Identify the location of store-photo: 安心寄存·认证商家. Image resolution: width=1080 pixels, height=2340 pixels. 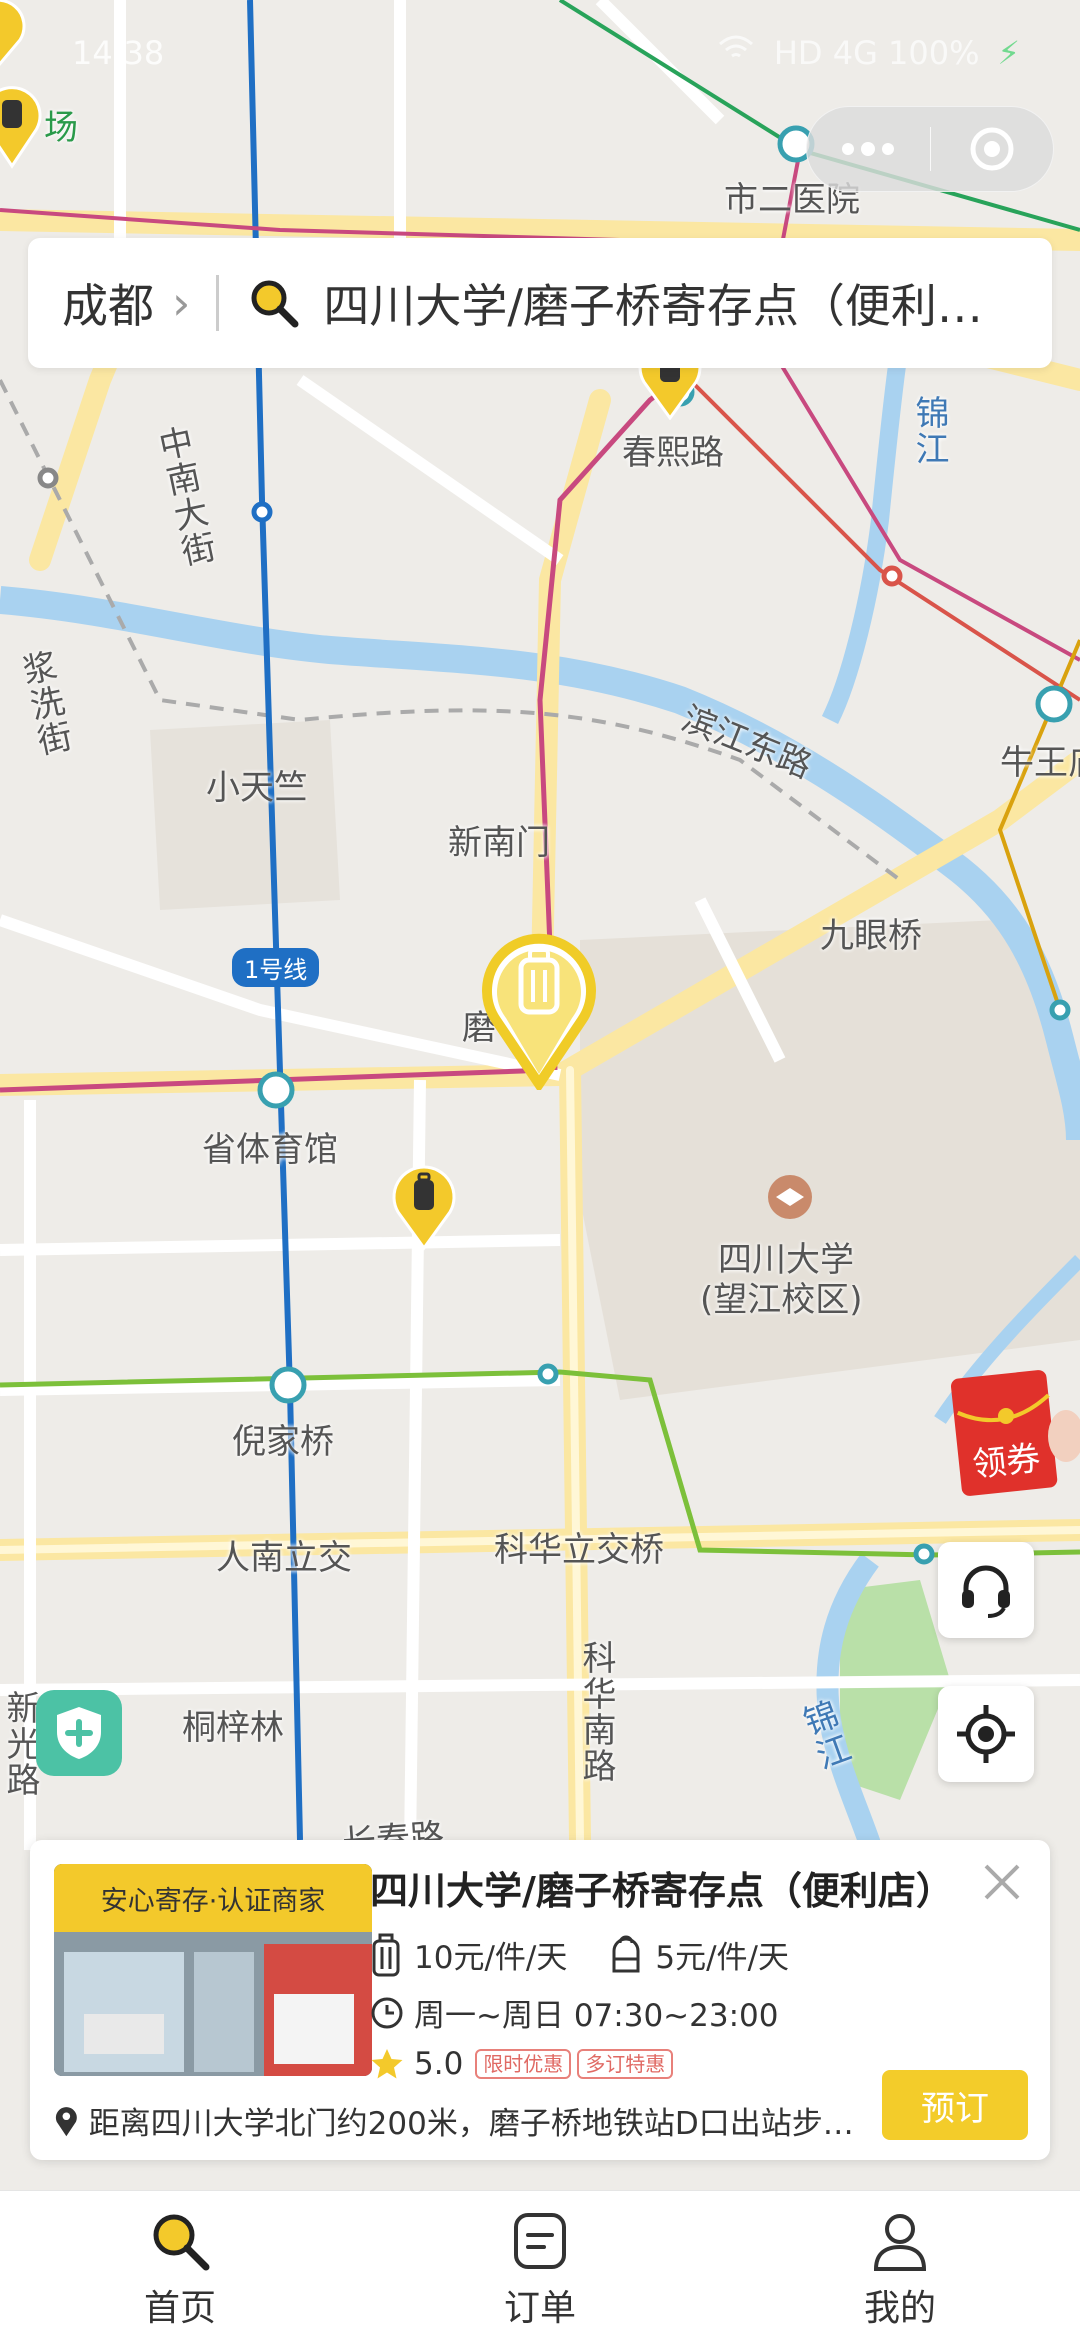
(213, 1970).